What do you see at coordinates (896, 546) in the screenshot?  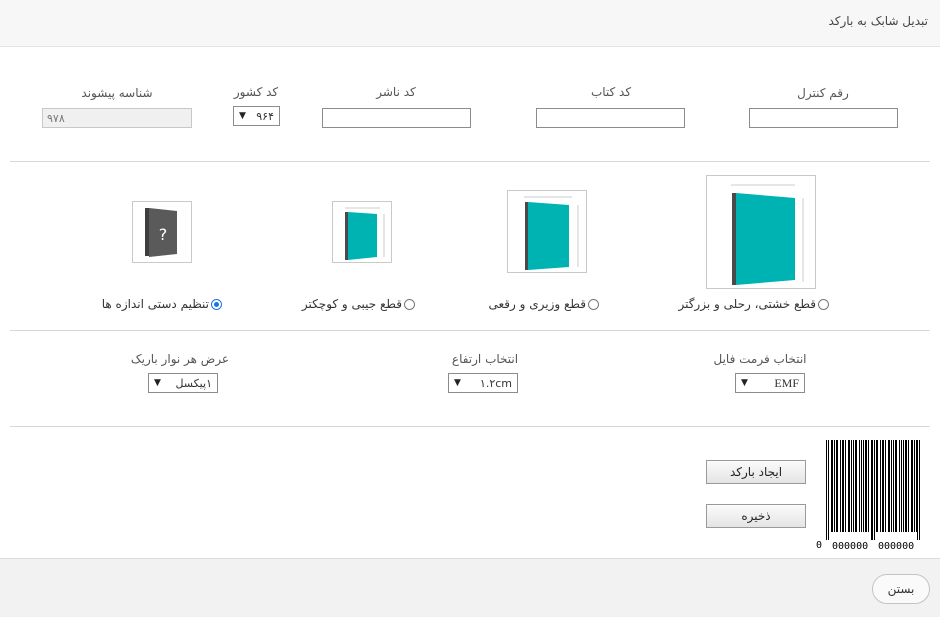 I see `barcode-right-digits: 000000` at bounding box center [896, 546].